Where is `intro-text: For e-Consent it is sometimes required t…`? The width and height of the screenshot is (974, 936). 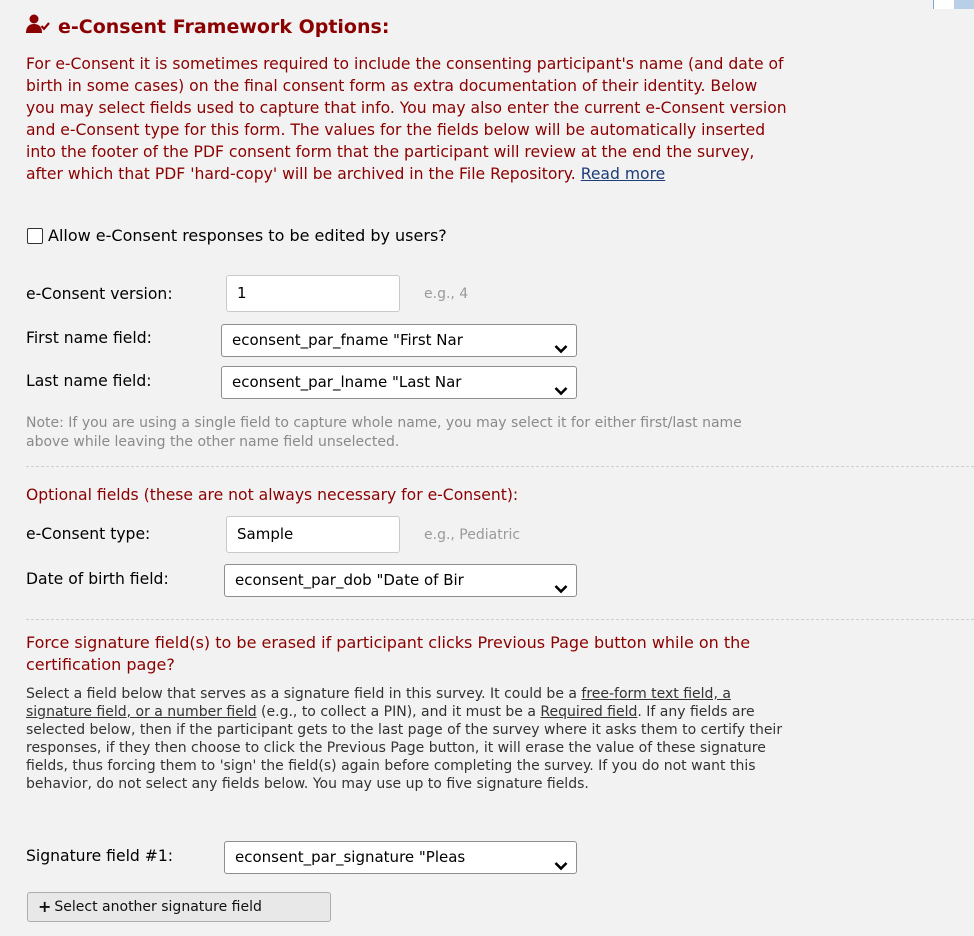 intro-text: For e-Consent it is sometimes required t… is located at coordinates (500, 119).